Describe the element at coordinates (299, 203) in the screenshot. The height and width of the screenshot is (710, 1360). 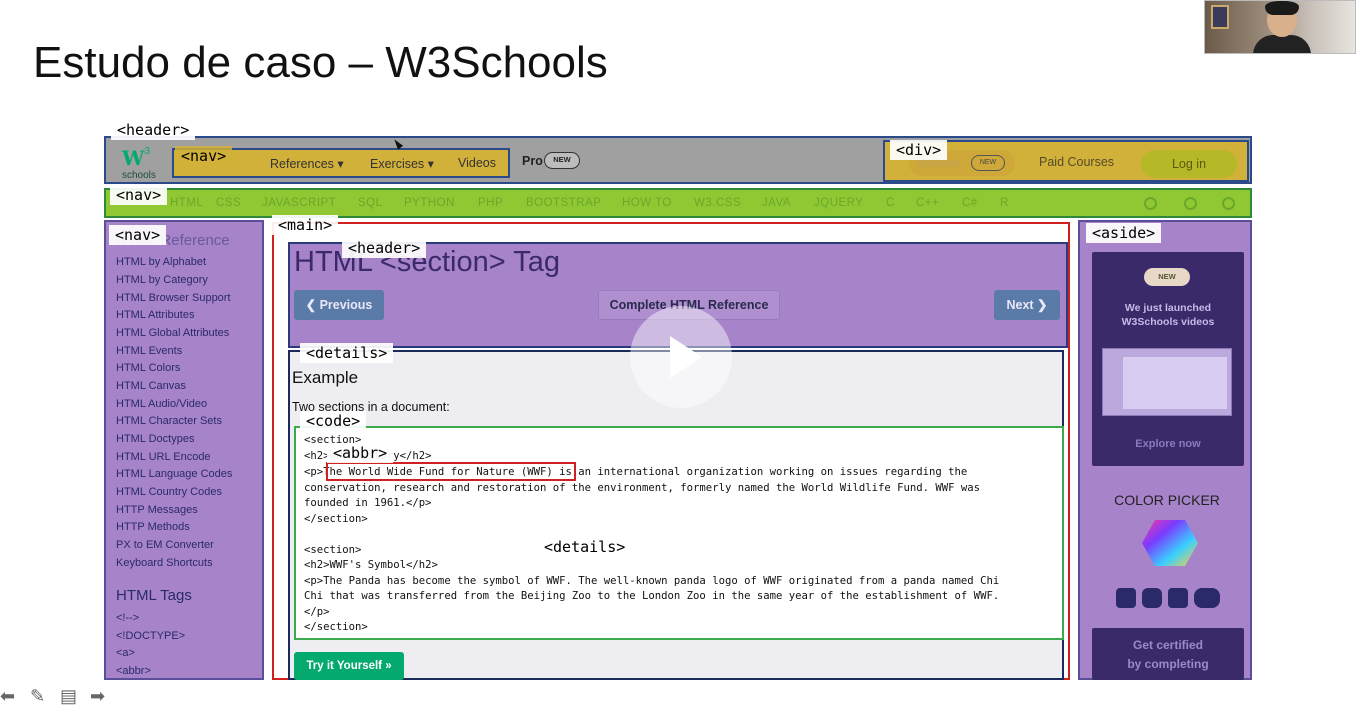
I see `nav-javascript: JAVASCRIPT` at that location.